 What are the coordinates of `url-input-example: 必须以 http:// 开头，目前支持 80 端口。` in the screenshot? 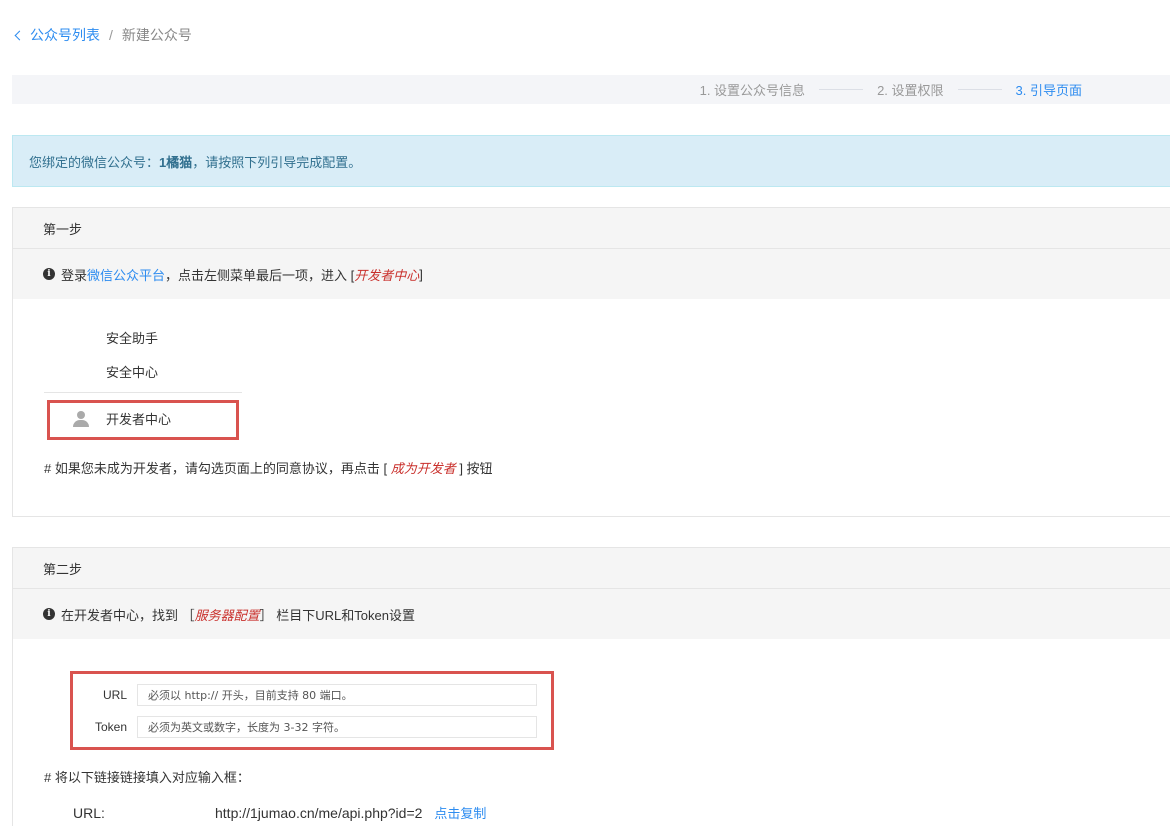 It's located at (337, 695).